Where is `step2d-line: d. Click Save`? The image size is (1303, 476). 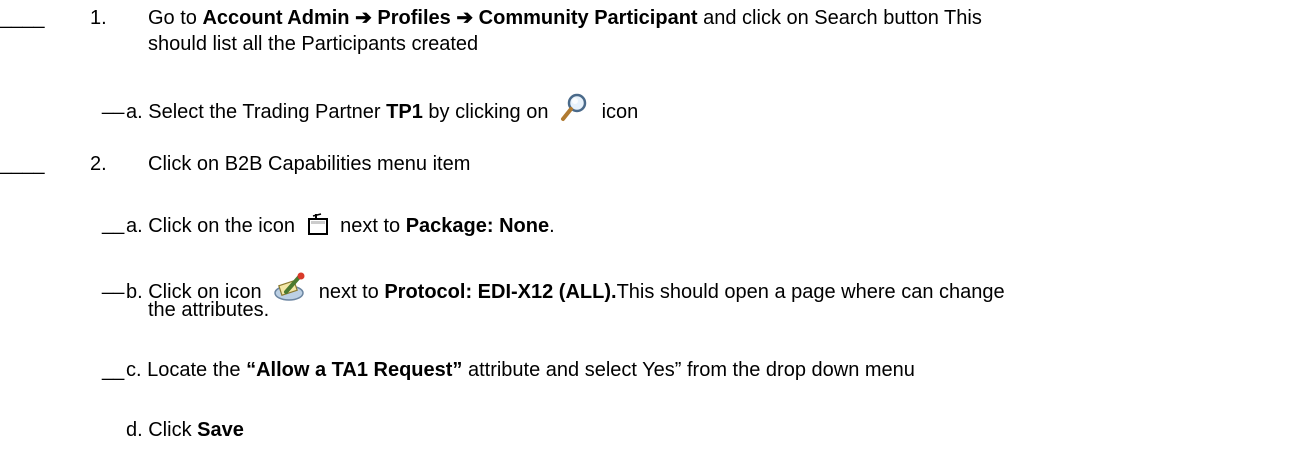
step2d-line: d. Click Save is located at coordinates (185, 430).